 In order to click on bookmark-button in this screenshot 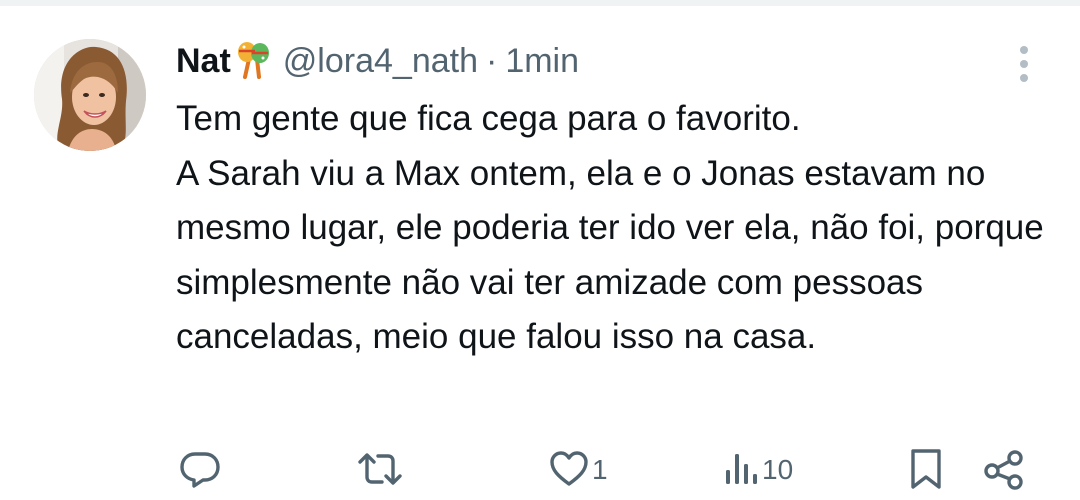, I will do `click(926, 469)`.